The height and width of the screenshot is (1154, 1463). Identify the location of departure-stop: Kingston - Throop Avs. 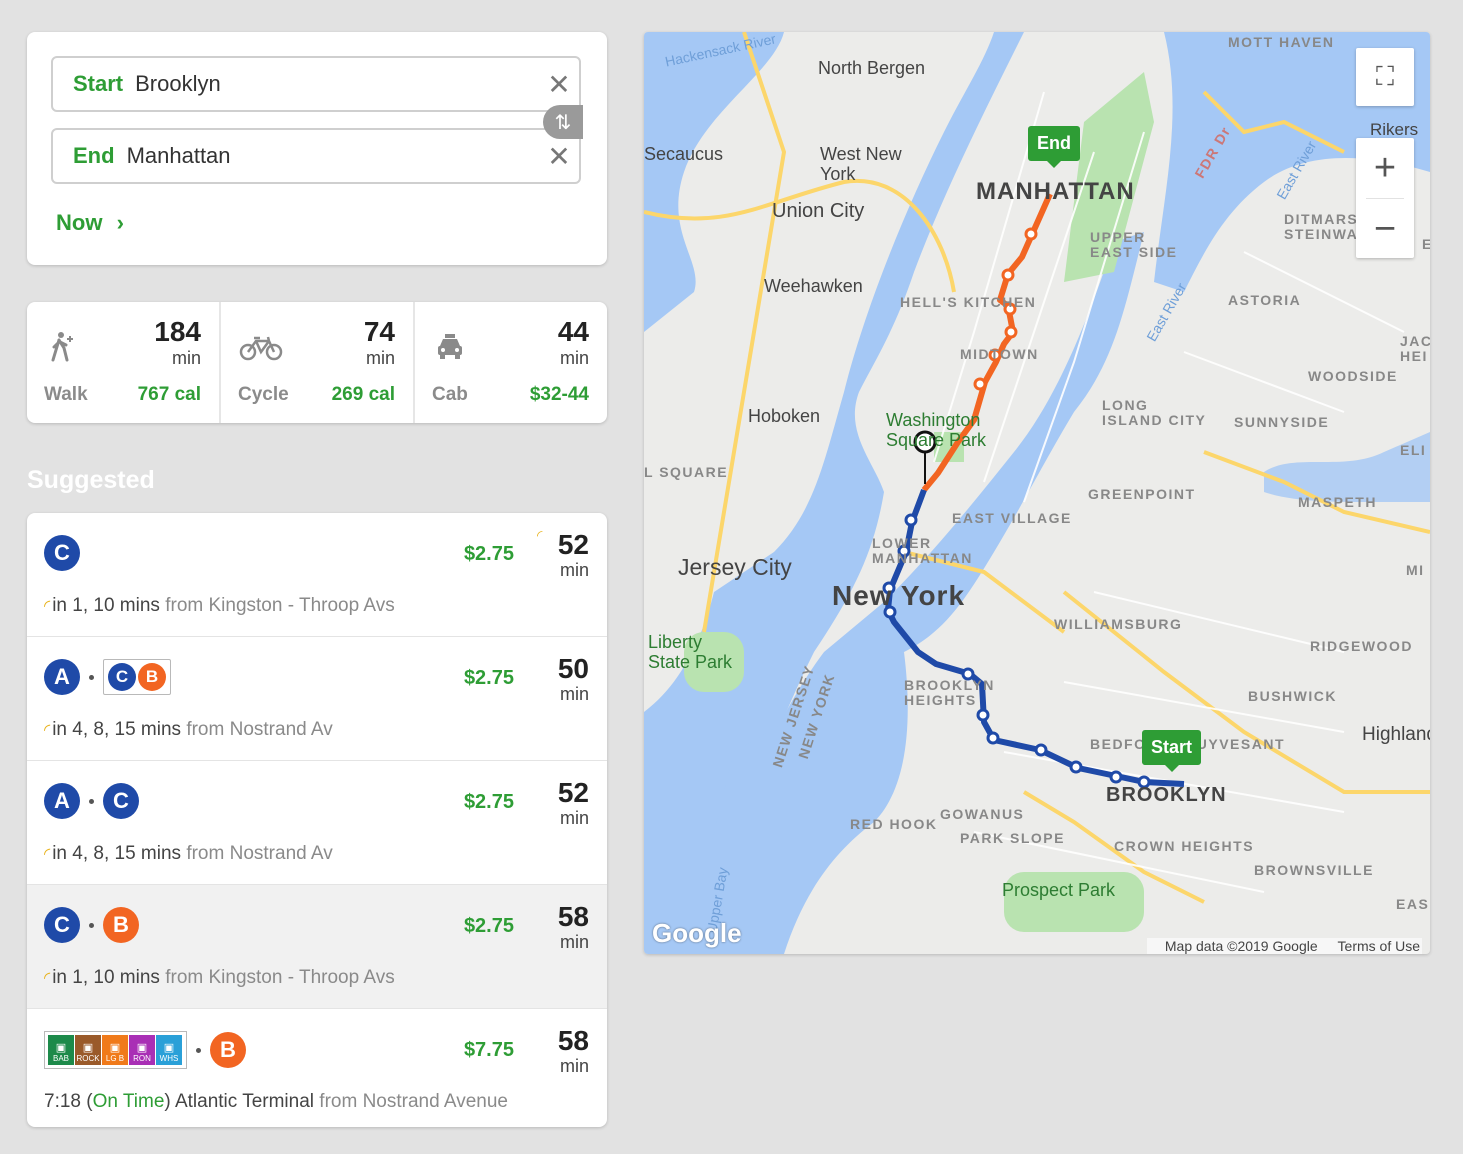
(301, 605).